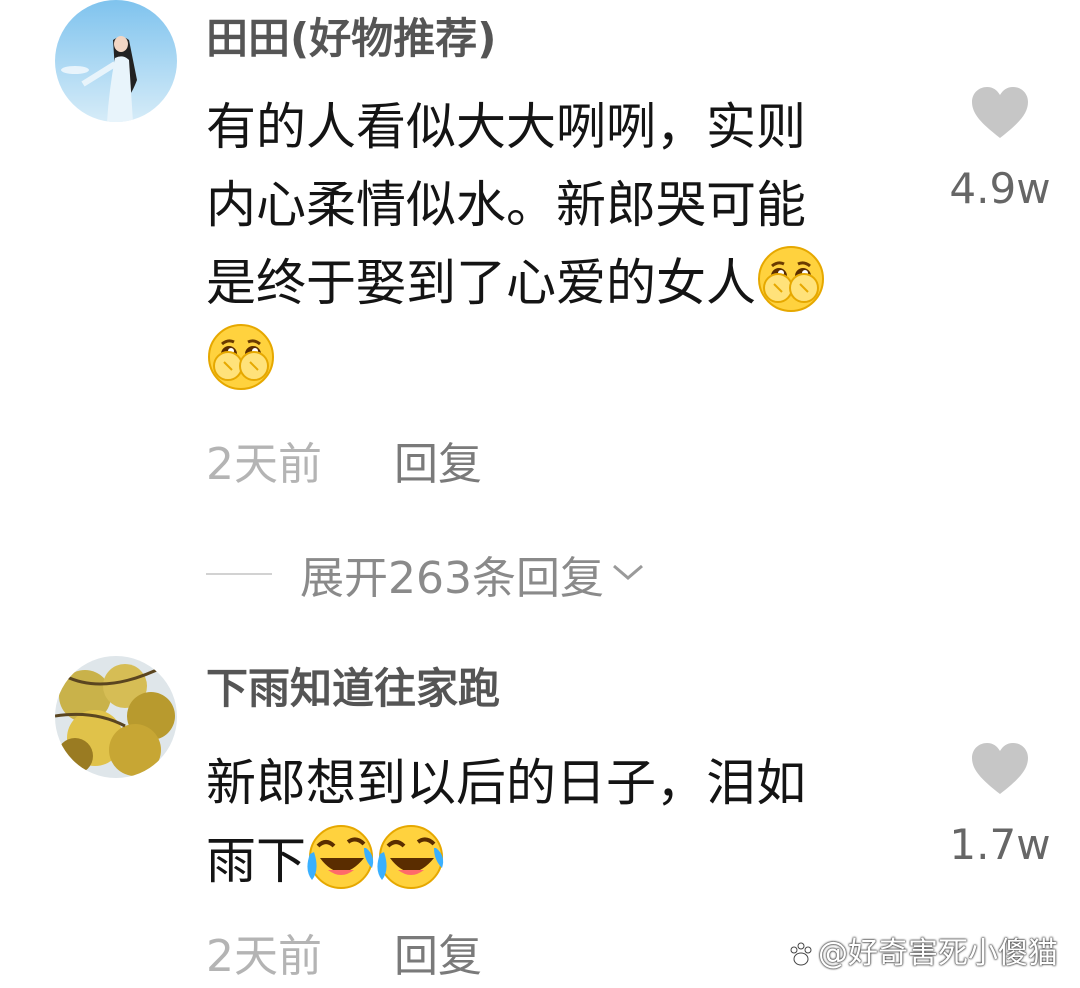 This screenshot has width=1080, height=988. What do you see at coordinates (506, 823) in the screenshot?
I see `comment-text: 新郎想到以后的日子，泪如 雨下` at bounding box center [506, 823].